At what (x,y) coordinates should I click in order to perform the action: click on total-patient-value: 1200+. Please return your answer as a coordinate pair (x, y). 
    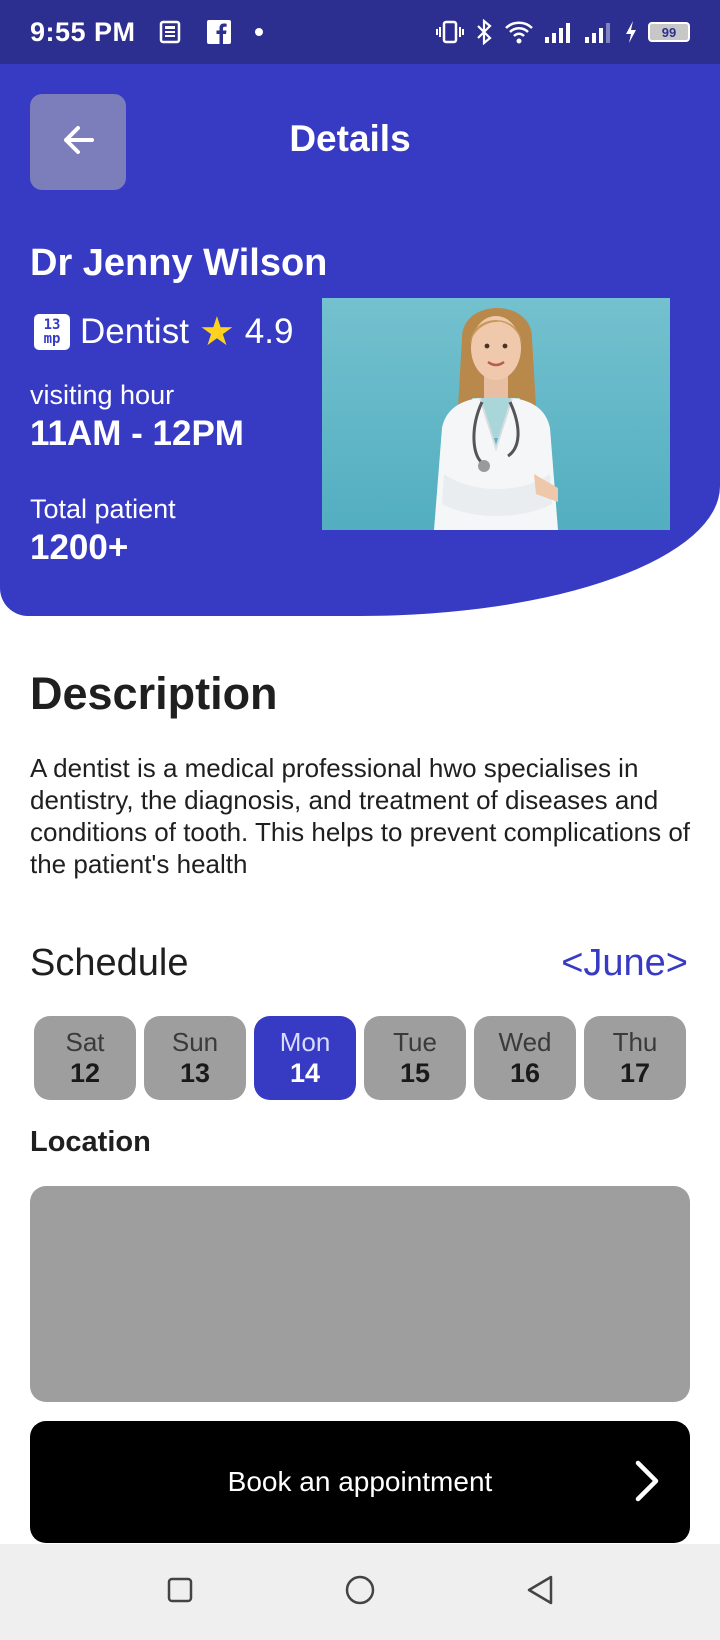
    Looking at the image, I should click on (79, 547).